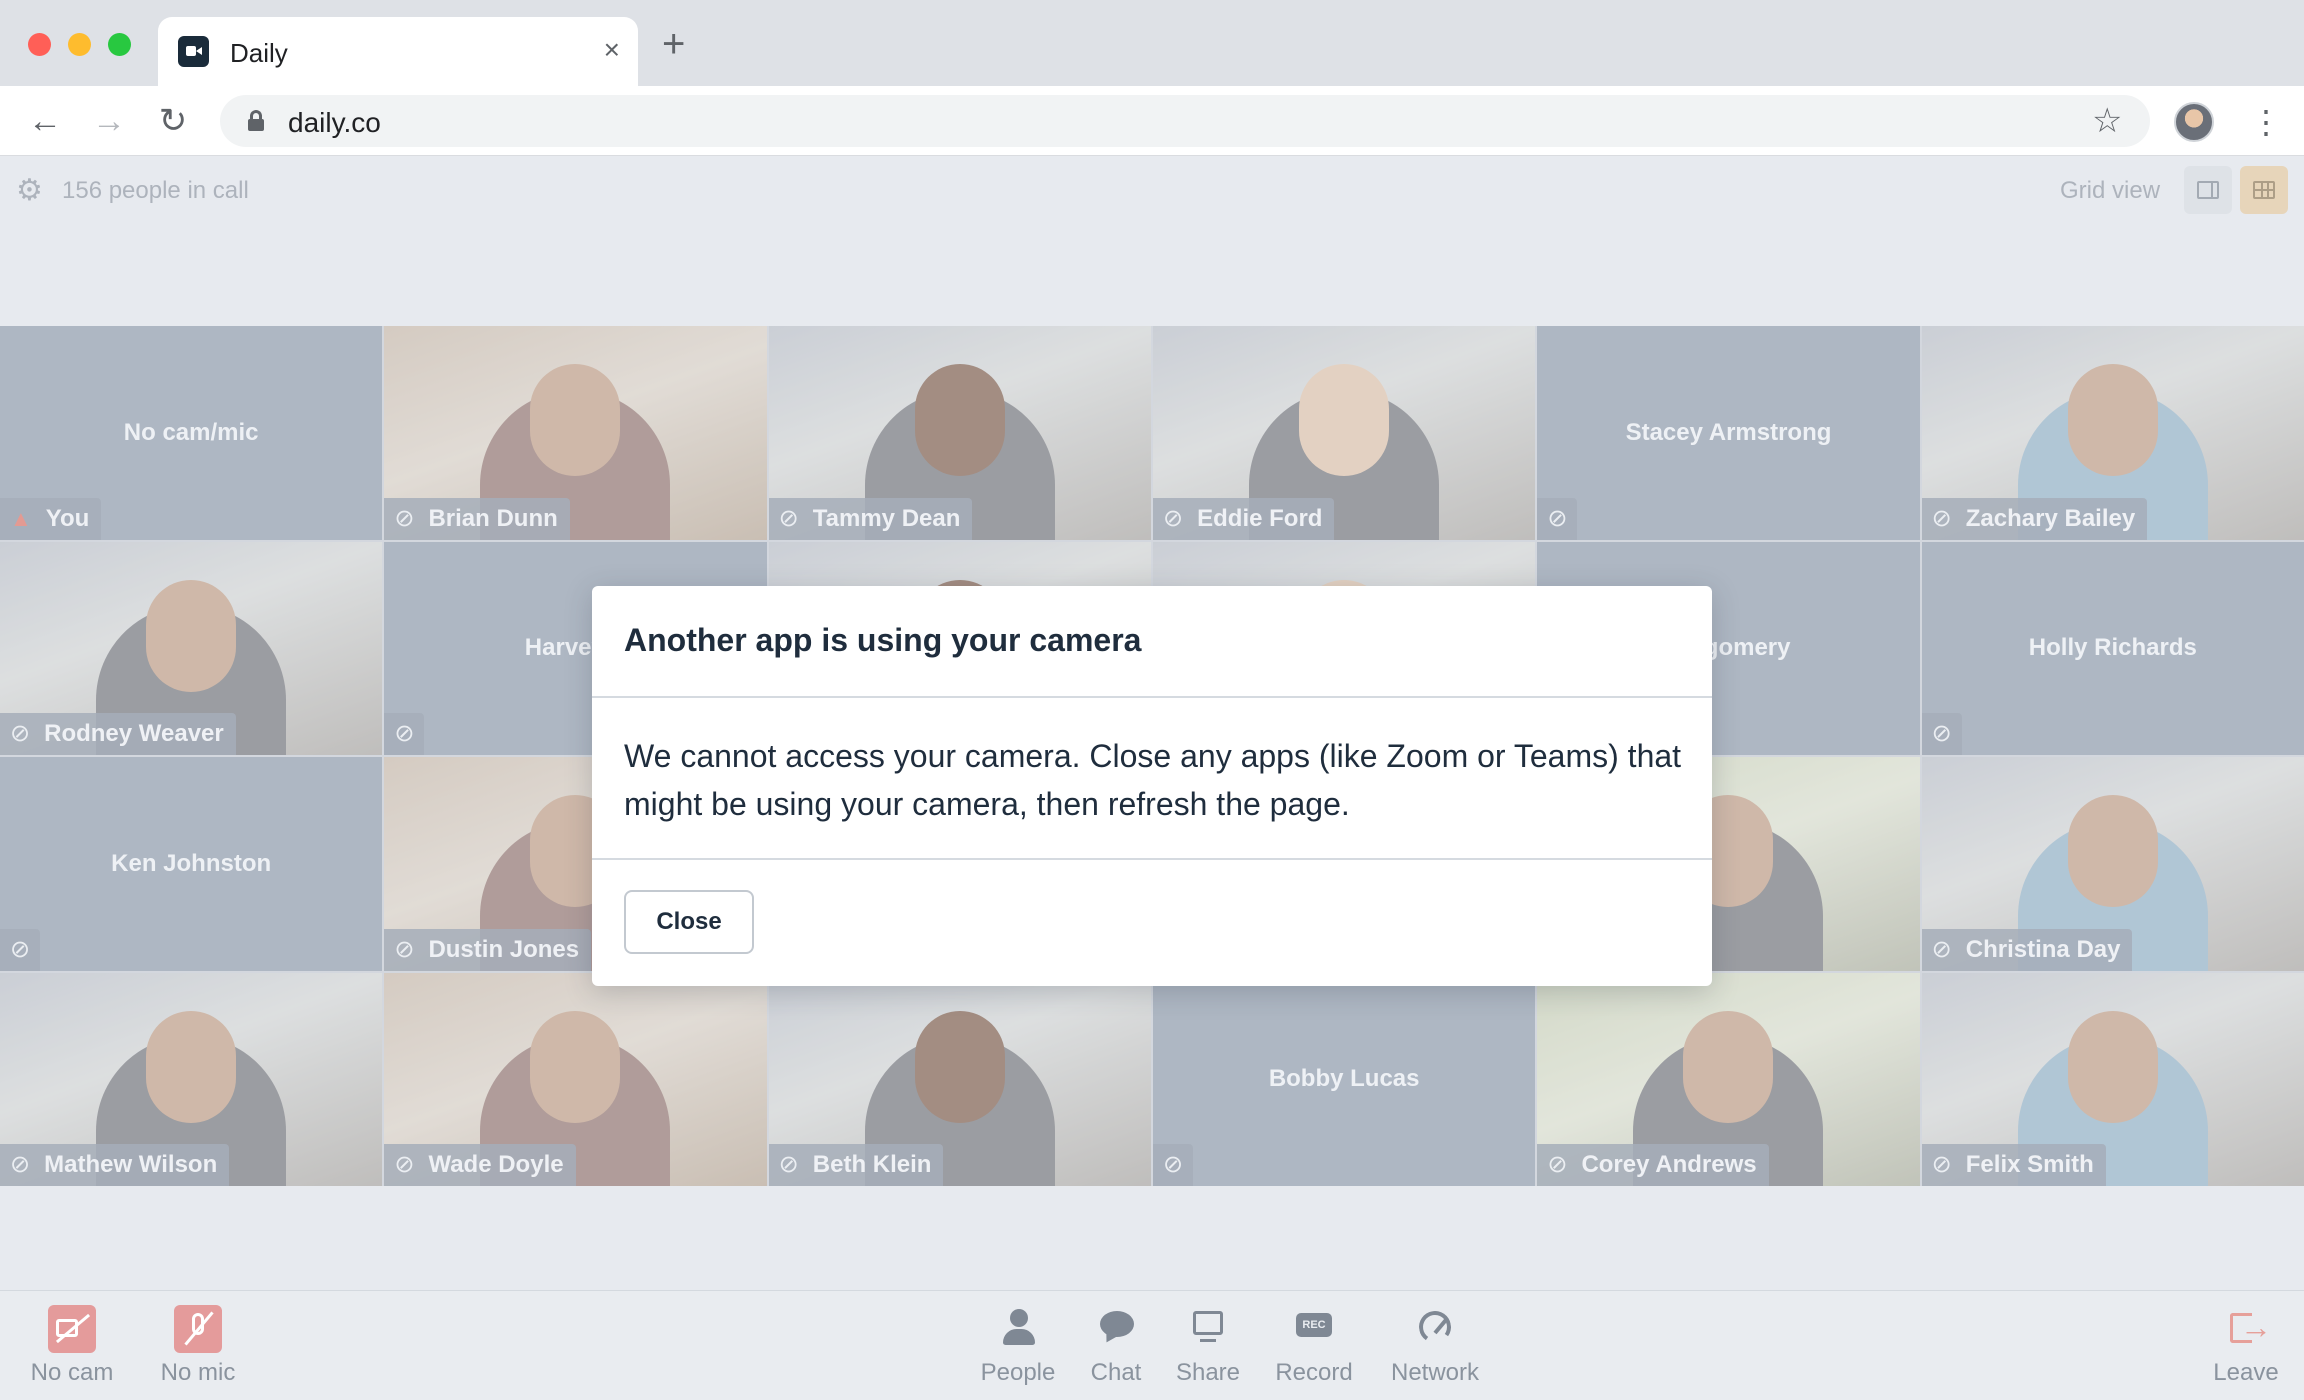 Image resolution: width=2304 pixels, height=1400 pixels. I want to click on share-button: Share, so click(1208, 1346).